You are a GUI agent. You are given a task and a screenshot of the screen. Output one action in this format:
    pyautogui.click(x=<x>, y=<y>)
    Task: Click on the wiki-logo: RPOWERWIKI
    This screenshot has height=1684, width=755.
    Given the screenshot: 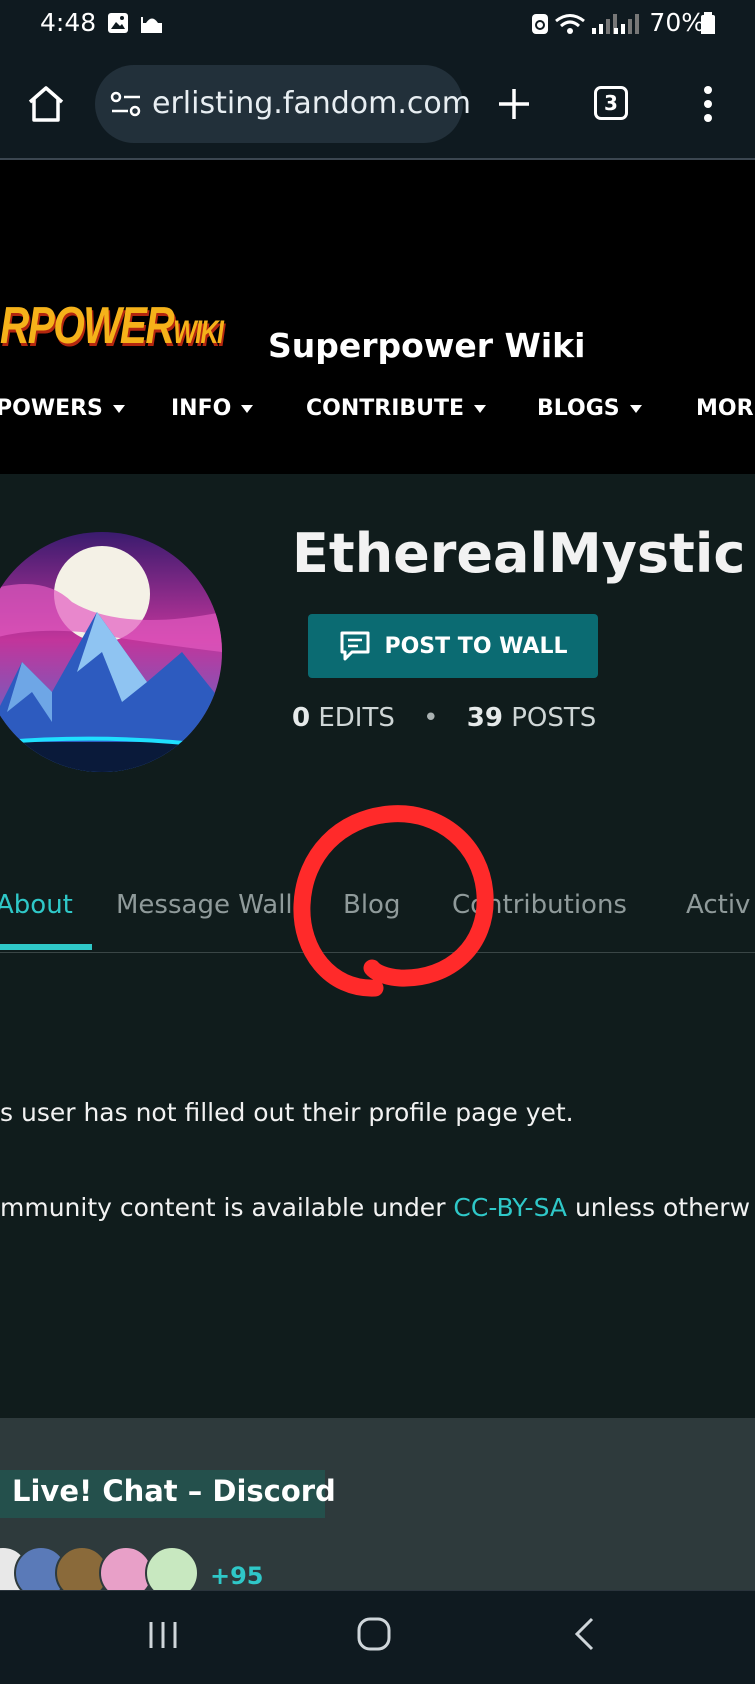 What is the action you would take?
    pyautogui.click(x=112, y=326)
    